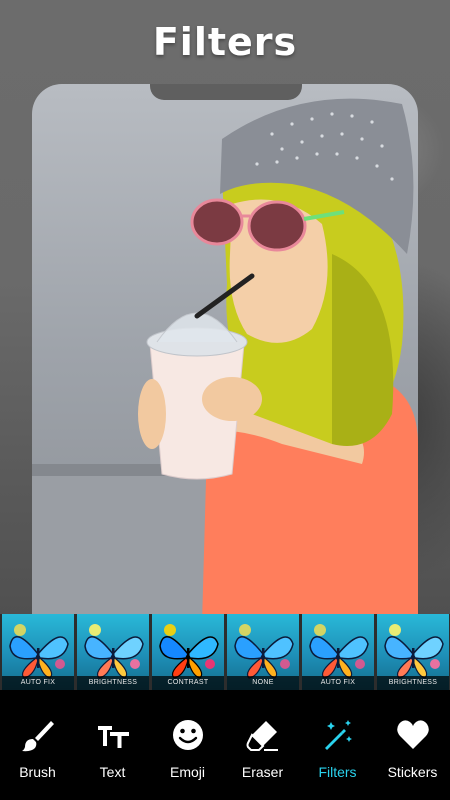 Image resolution: width=450 pixels, height=800 pixels. What do you see at coordinates (187, 772) in the screenshot?
I see `tool-label: Emoji` at bounding box center [187, 772].